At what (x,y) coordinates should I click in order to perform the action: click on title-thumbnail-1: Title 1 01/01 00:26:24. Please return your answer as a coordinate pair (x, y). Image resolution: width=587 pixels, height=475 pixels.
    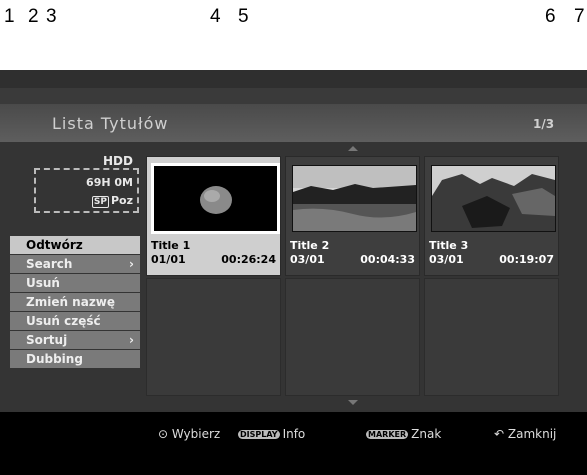
    Looking at the image, I should click on (213, 216).